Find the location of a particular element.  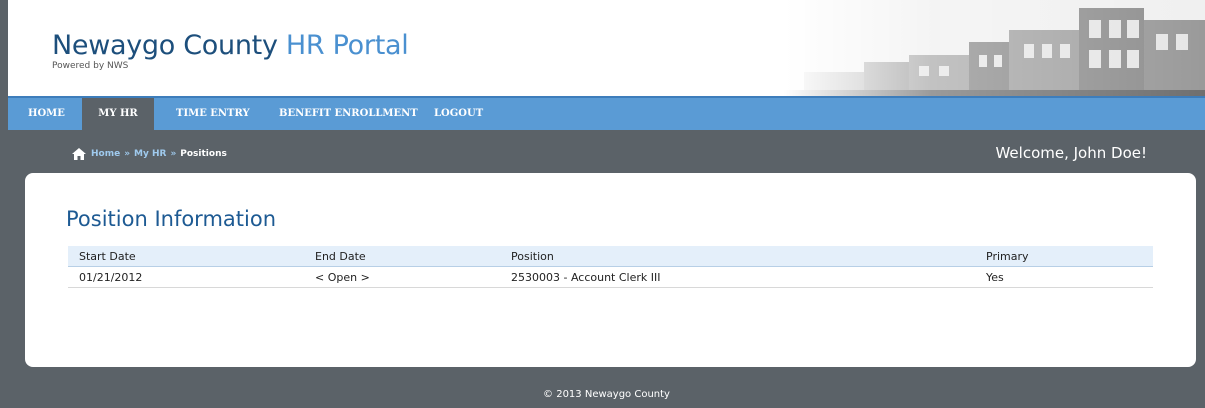

site-title-main: Newaygo County is located at coordinates (165, 45).